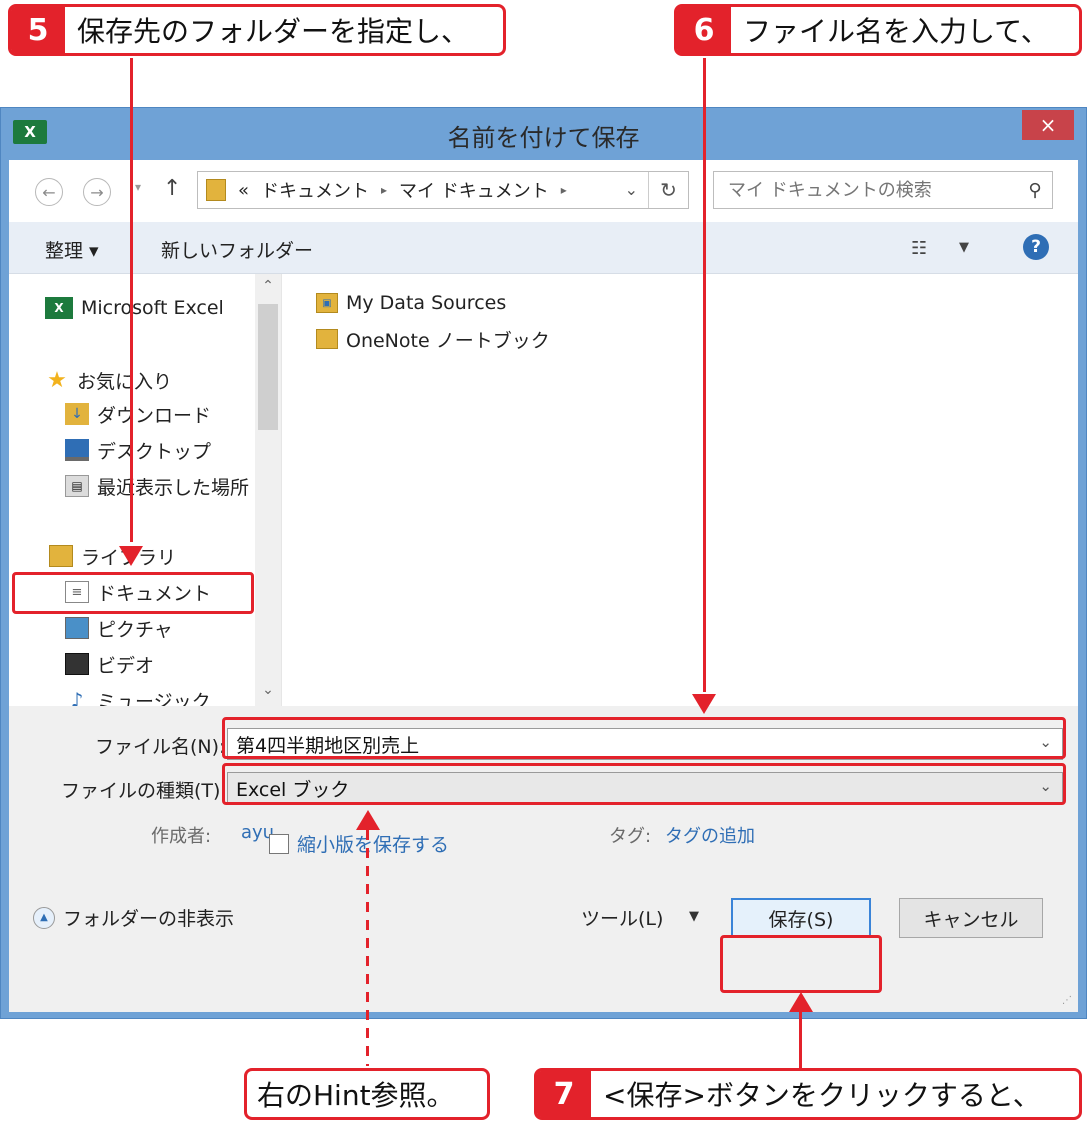  I want to click on recent-places-icon: ▤, so click(77, 486).